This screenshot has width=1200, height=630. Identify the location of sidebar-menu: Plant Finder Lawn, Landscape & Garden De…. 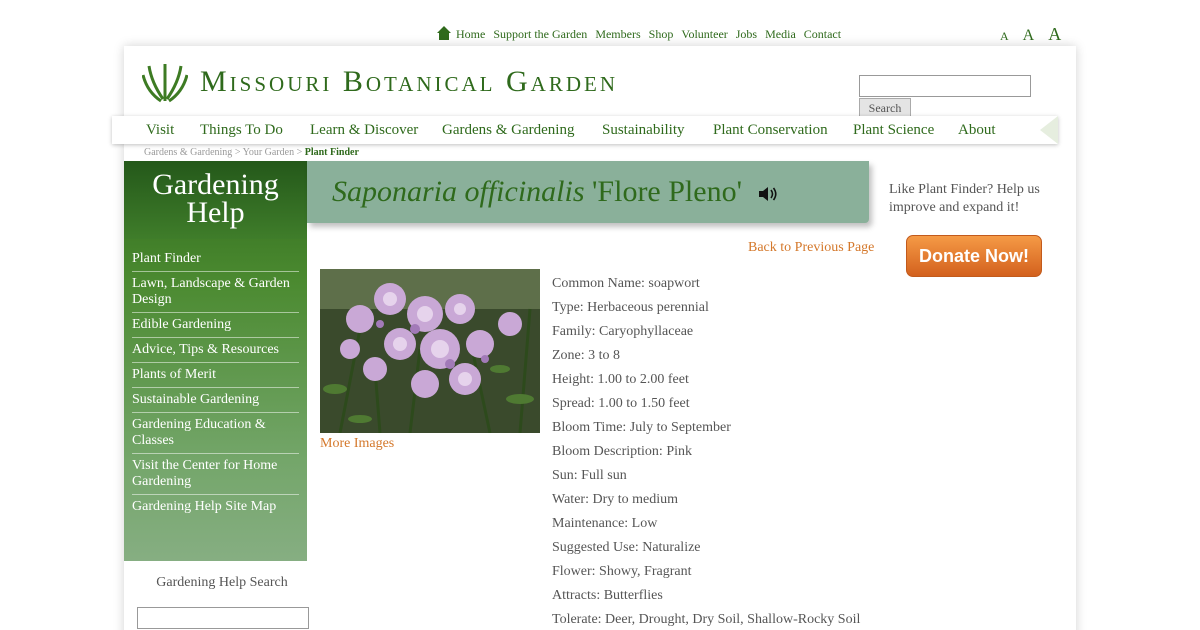
(215, 379).